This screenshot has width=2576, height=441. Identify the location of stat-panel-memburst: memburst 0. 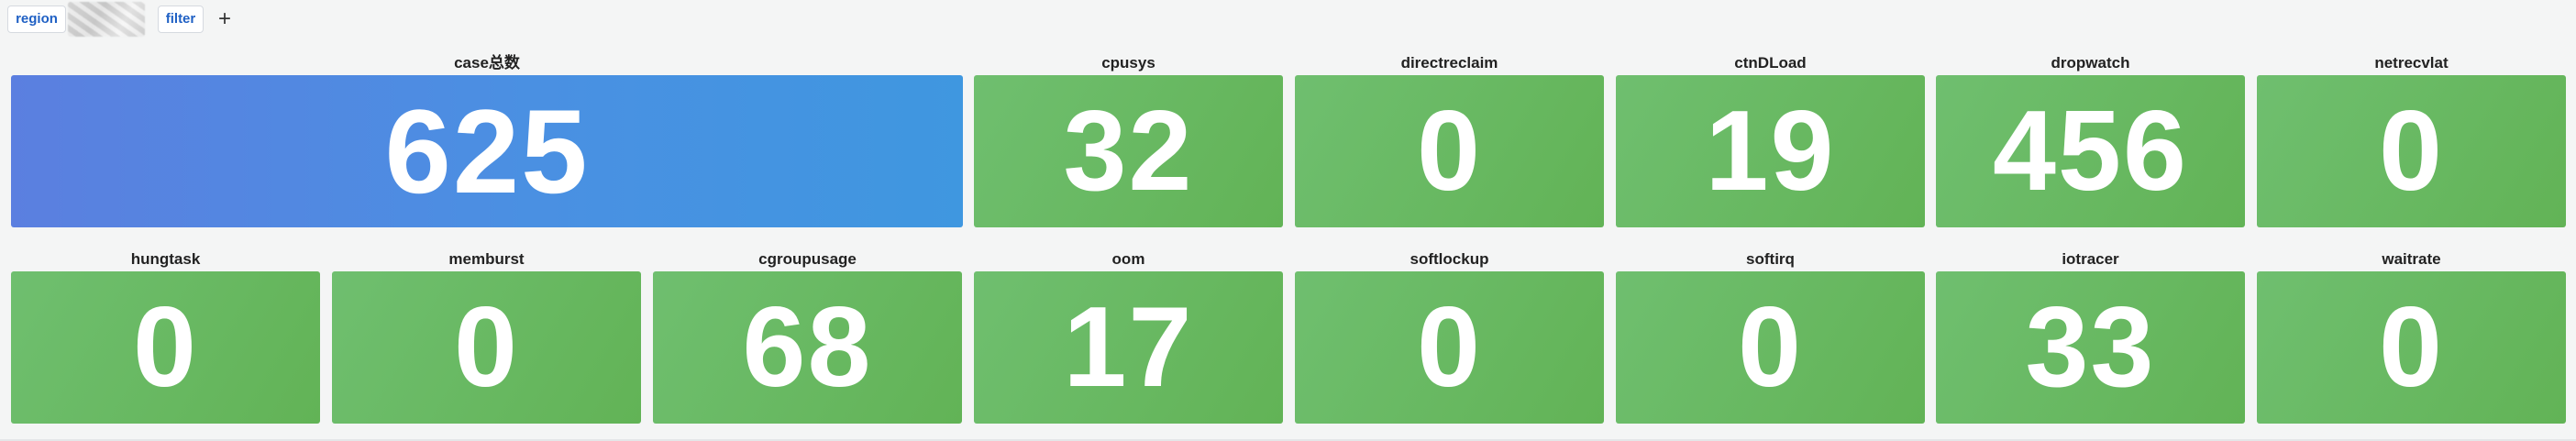
(486, 336).